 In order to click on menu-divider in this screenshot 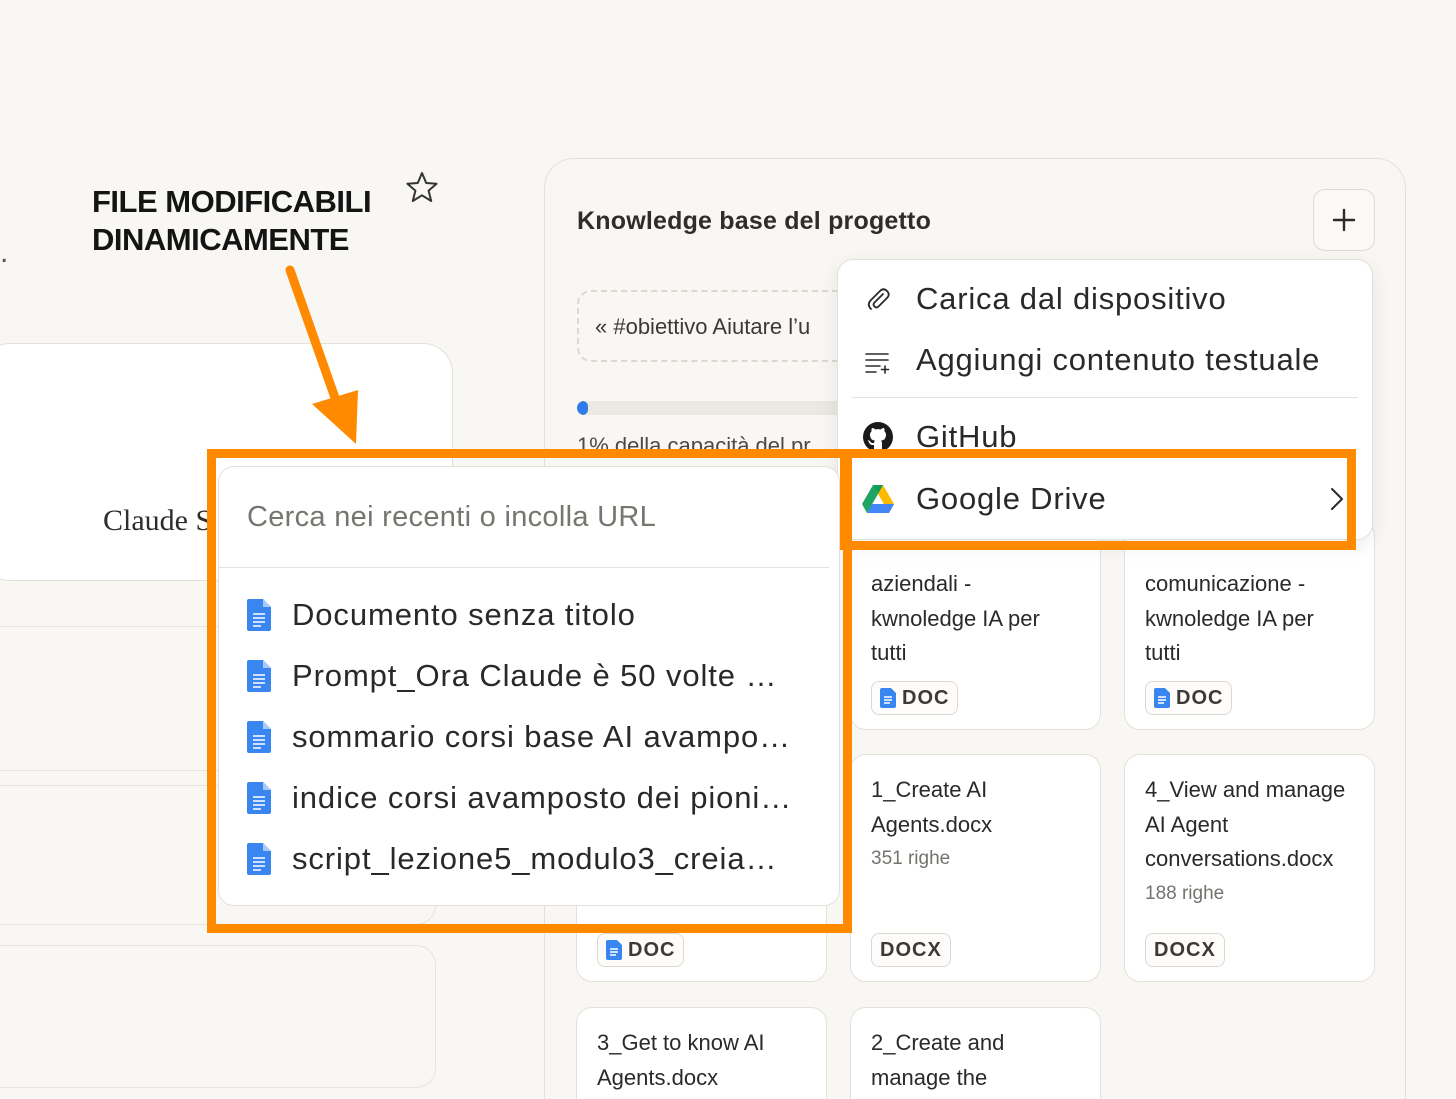, I will do `click(1105, 397)`.